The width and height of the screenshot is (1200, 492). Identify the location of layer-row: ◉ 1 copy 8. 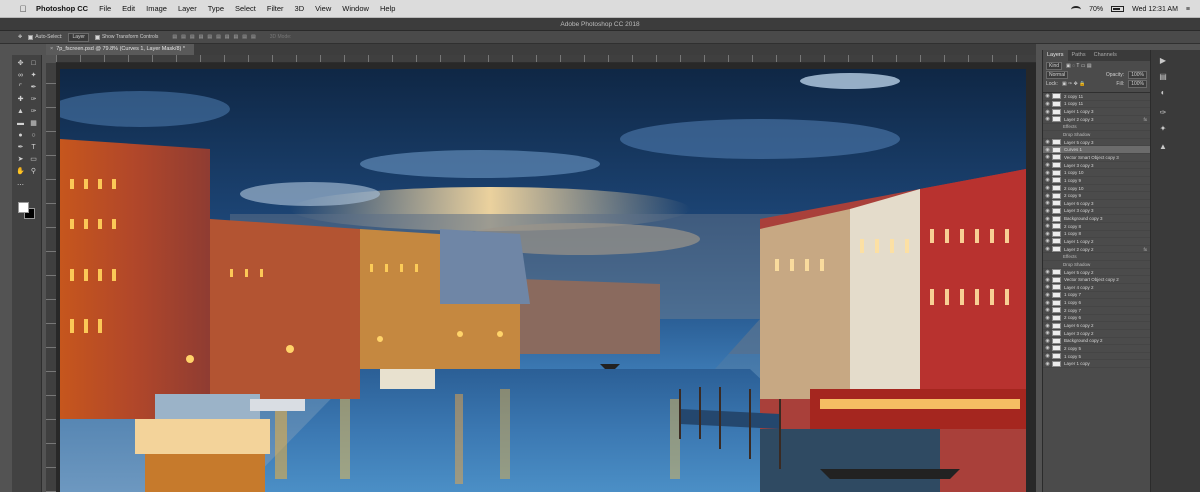
(1097, 234).